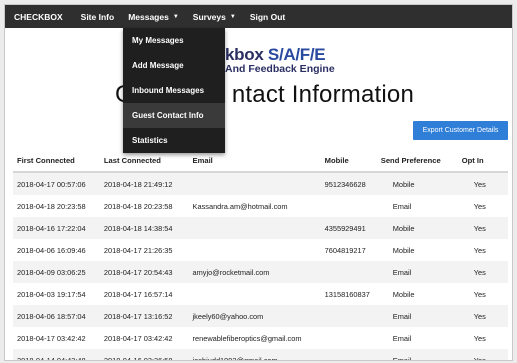 The height and width of the screenshot is (363, 517). What do you see at coordinates (209, 16) in the screenshot?
I see `nav-surveys-label: Surveys` at bounding box center [209, 16].